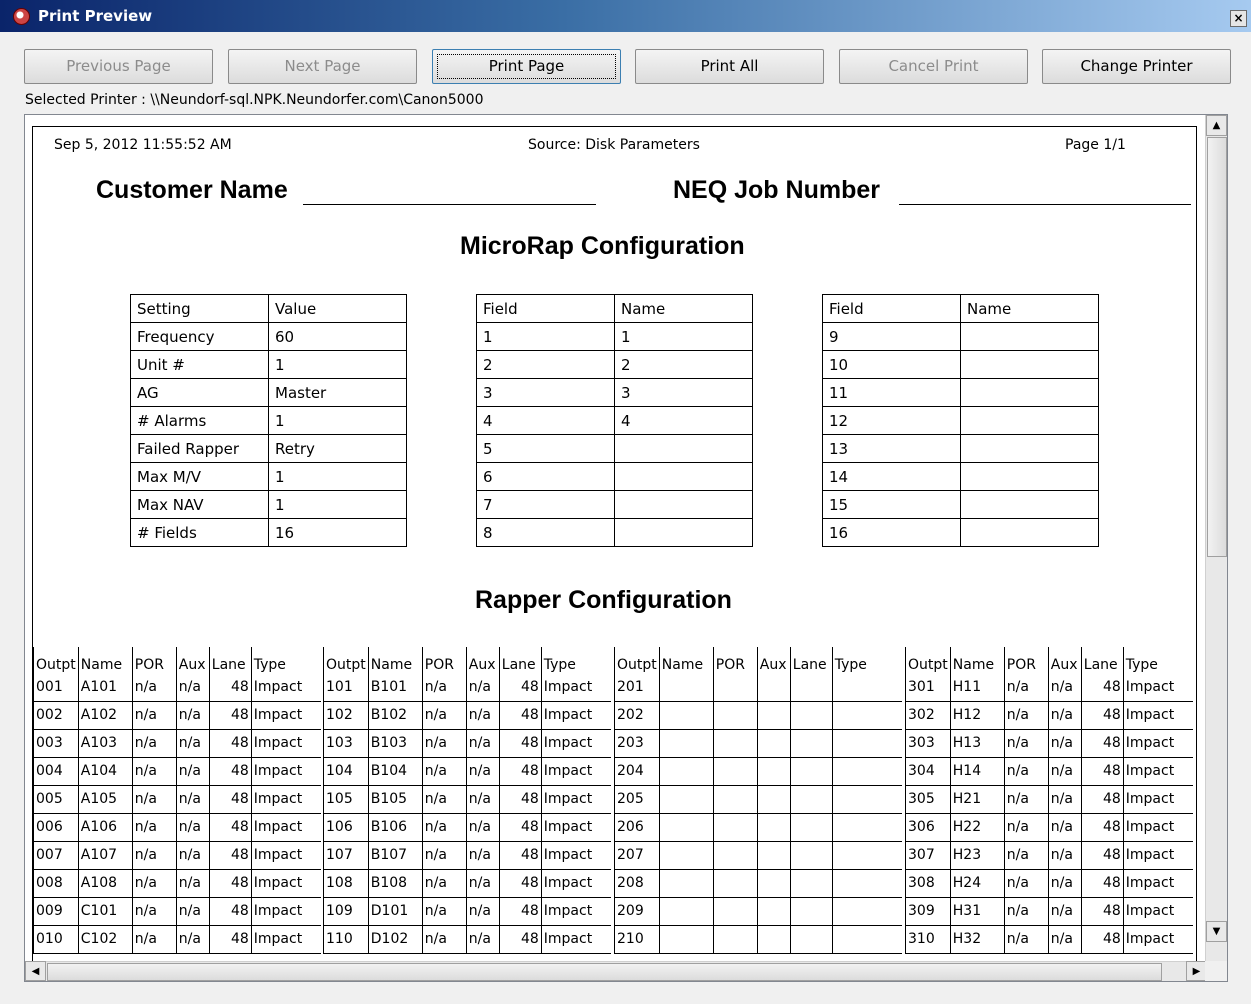  I want to click on table-cell: 8, so click(545, 532).